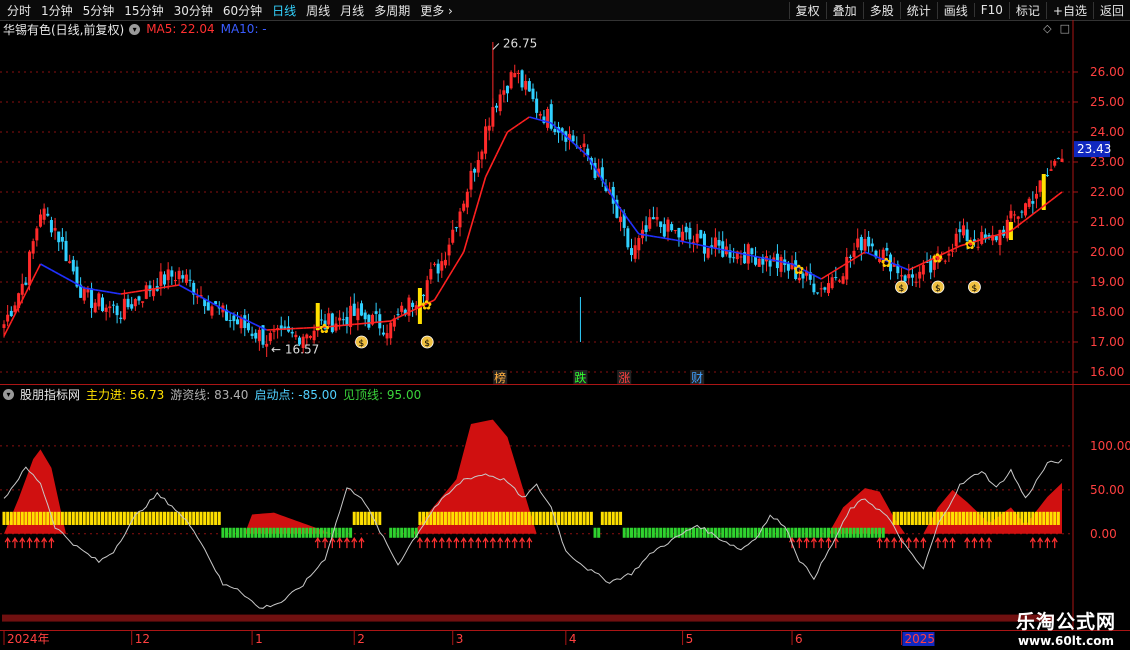 This screenshot has width=1130, height=650. Describe the element at coordinates (1107, 372) in the screenshot. I see `price-tick-label: 16.00` at that location.